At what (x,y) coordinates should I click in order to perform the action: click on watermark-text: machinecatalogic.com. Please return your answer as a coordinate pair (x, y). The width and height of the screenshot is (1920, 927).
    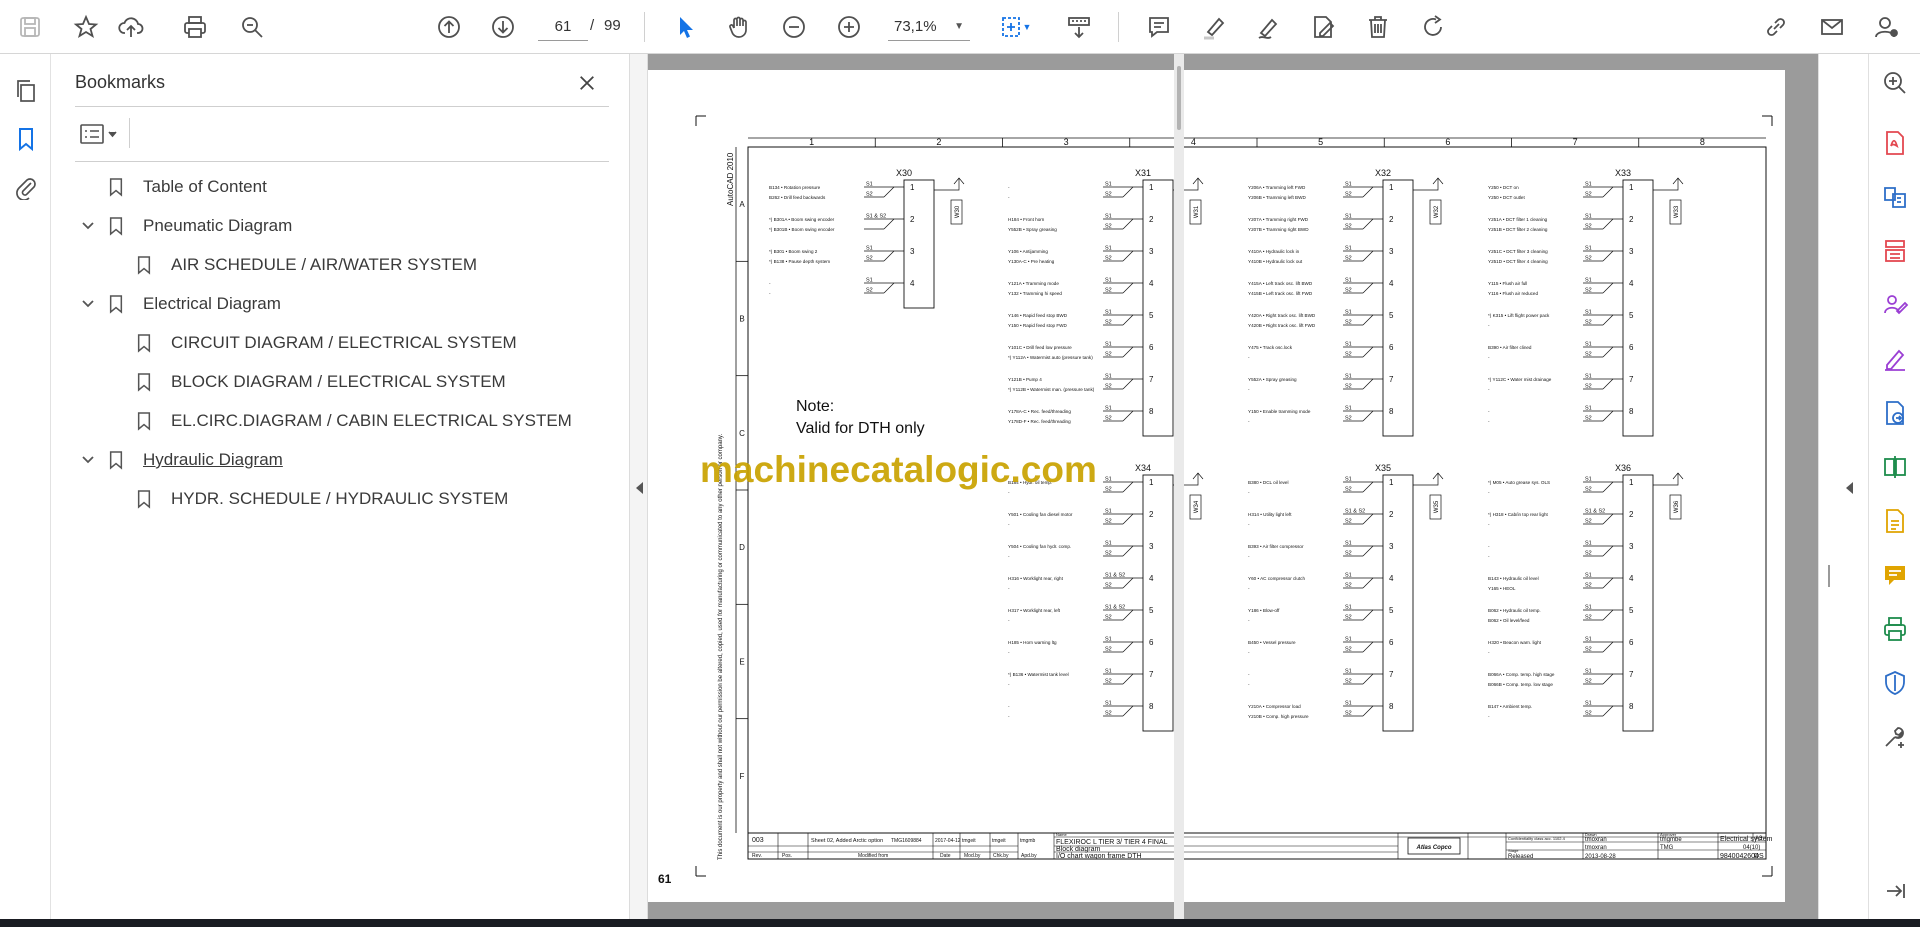
    Looking at the image, I should click on (898, 469).